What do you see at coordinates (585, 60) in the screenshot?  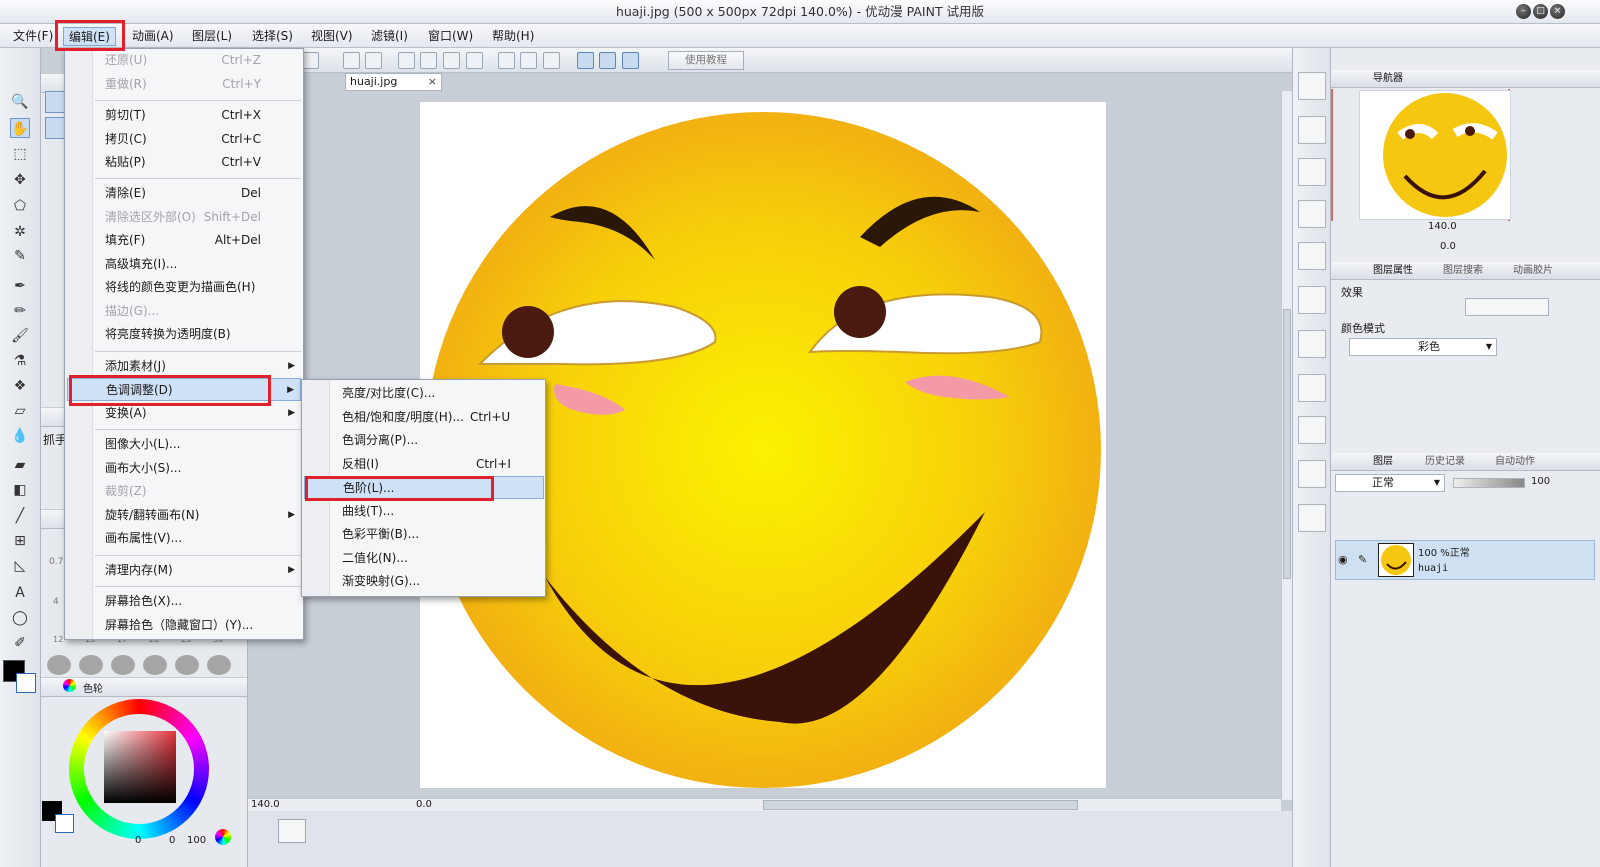 I see `ruler-snap-icon` at bounding box center [585, 60].